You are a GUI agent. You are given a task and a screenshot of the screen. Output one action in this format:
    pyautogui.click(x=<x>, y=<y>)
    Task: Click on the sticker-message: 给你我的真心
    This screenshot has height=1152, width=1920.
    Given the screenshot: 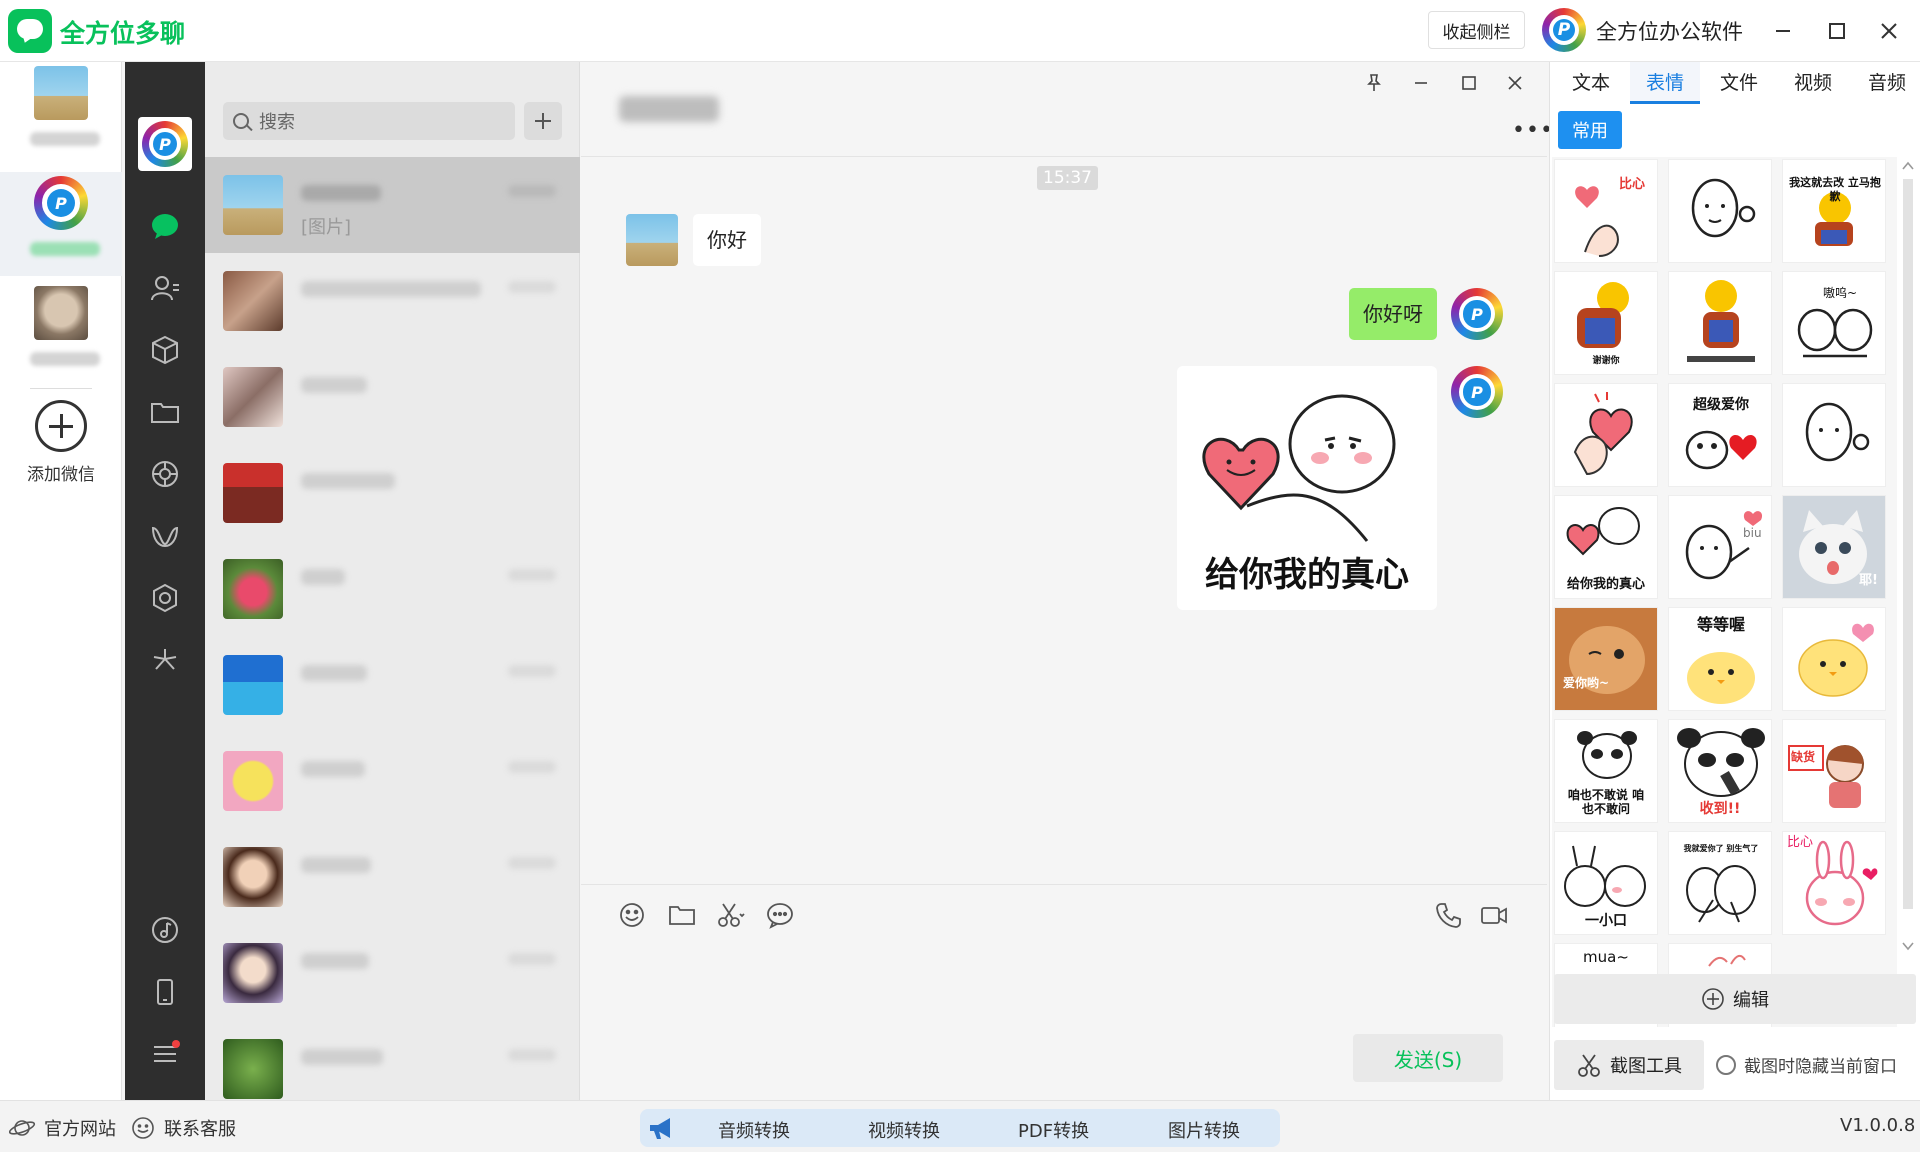 What is the action you would take?
    pyautogui.click(x=1307, y=488)
    